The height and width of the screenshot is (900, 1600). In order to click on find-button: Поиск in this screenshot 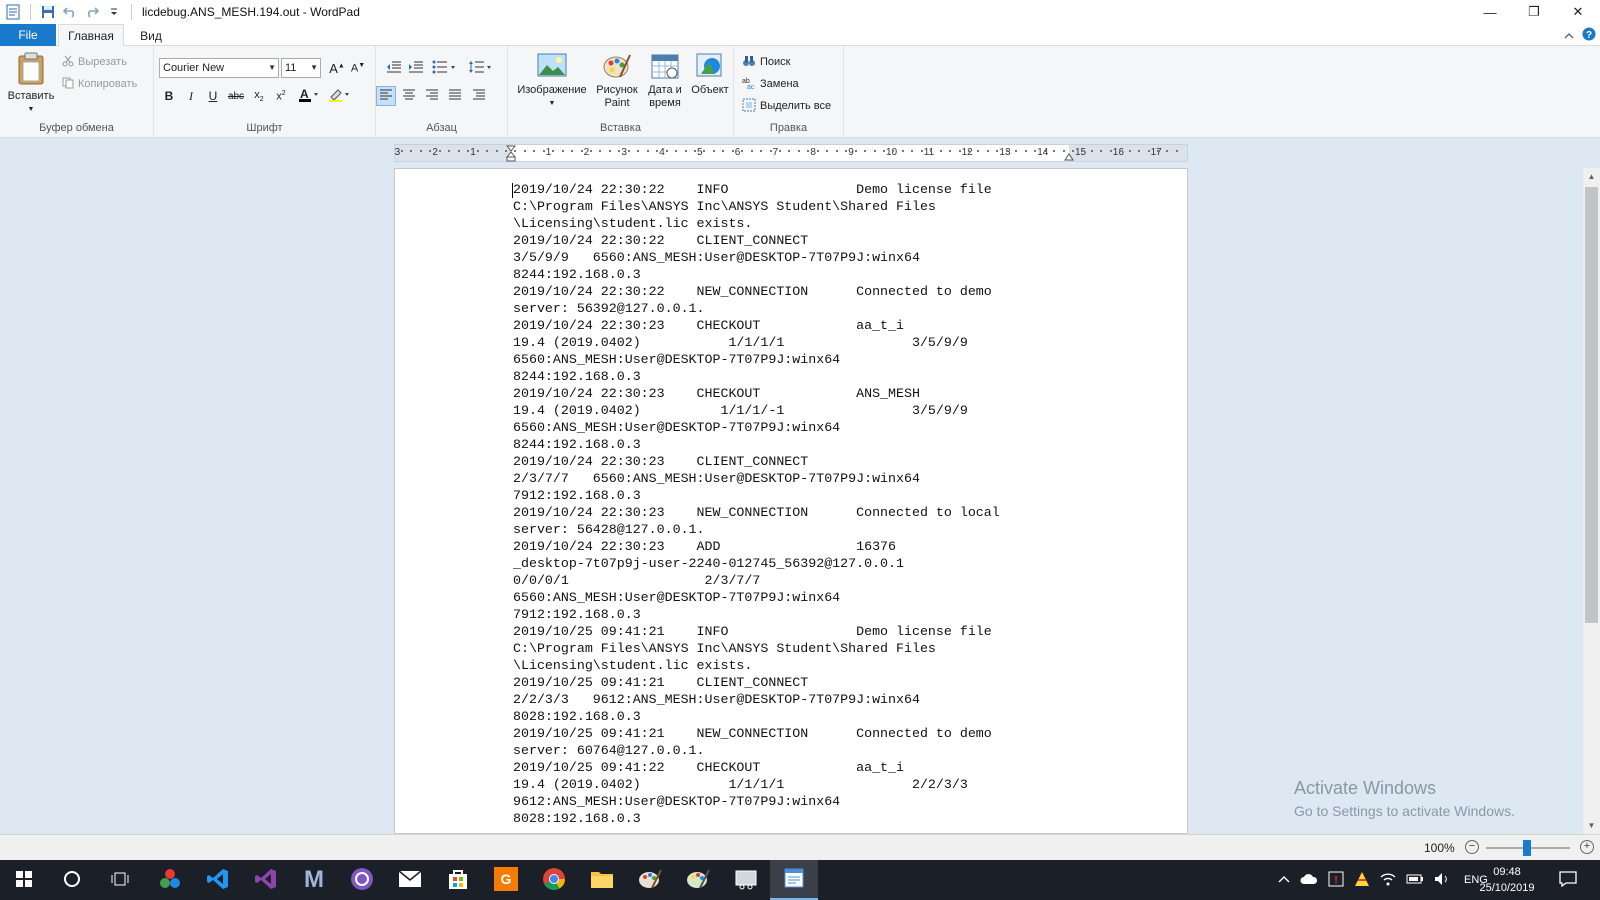, I will do `click(766, 62)`.